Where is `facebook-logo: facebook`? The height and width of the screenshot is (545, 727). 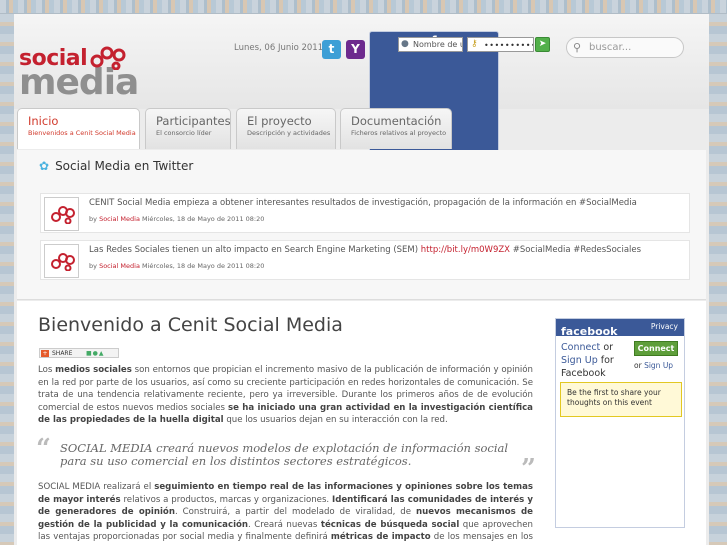 facebook-logo: facebook is located at coordinates (589, 331).